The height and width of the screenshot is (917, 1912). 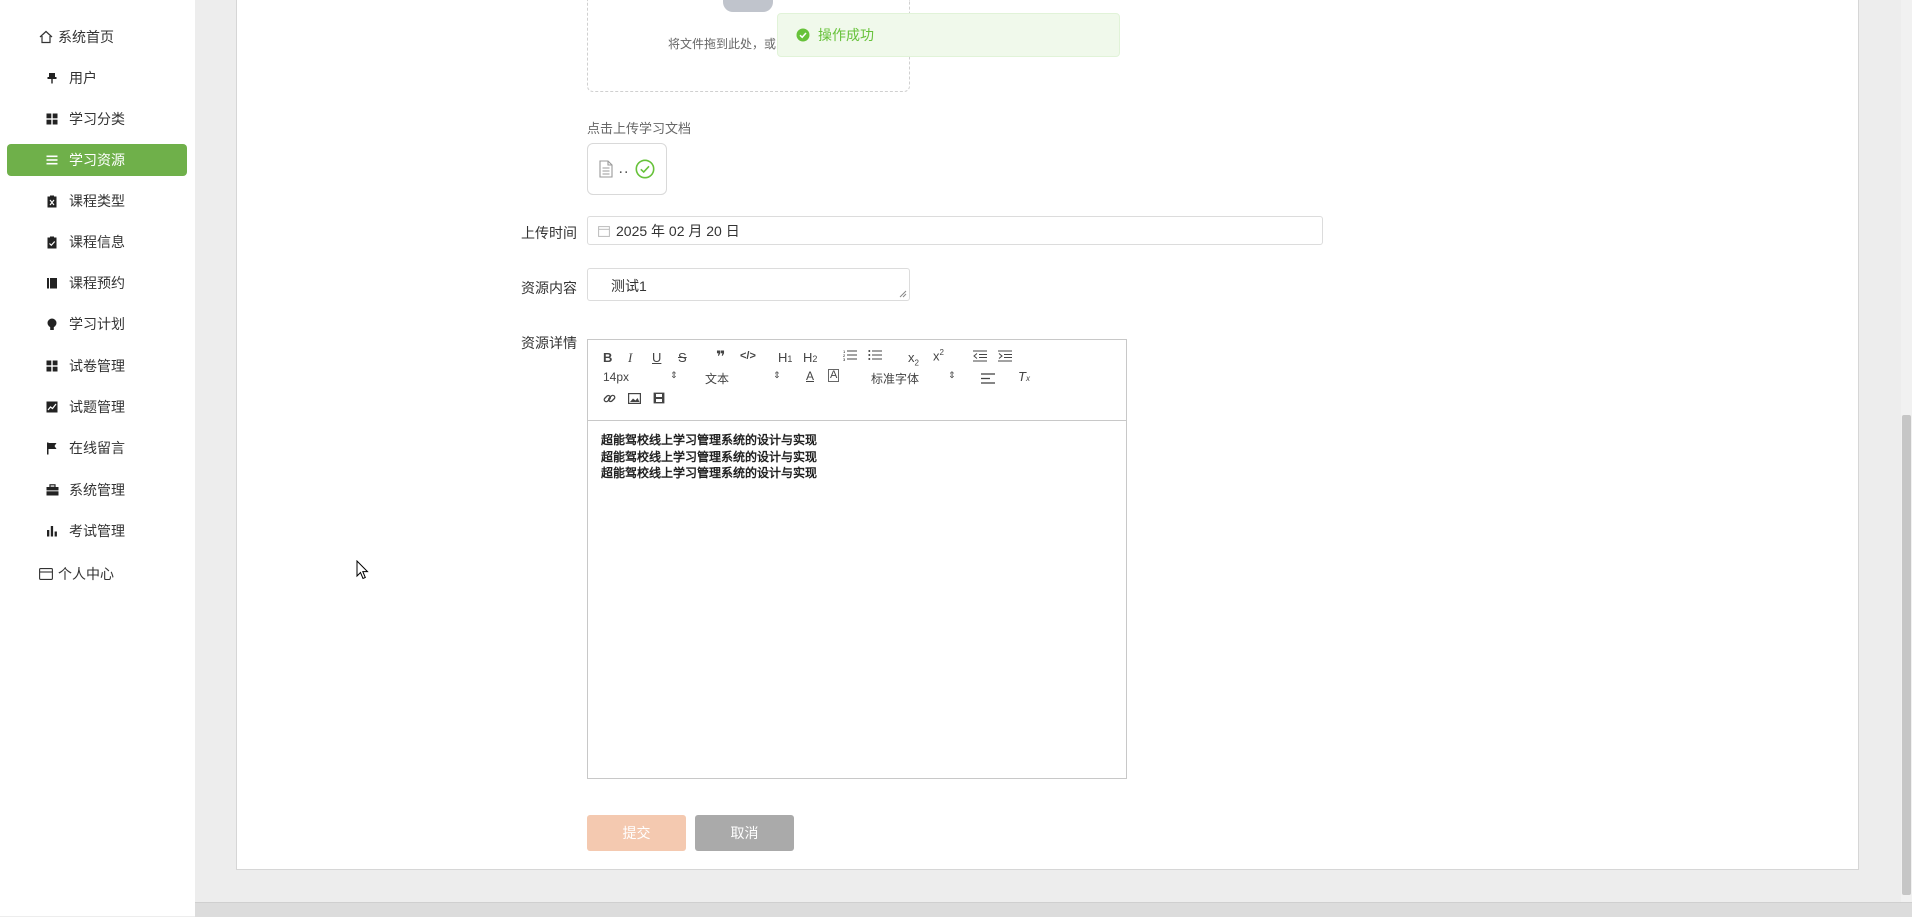 What do you see at coordinates (678, 230) in the screenshot?
I see `upload-time-value: 2025 年 02 月 20 日` at bounding box center [678, 230].